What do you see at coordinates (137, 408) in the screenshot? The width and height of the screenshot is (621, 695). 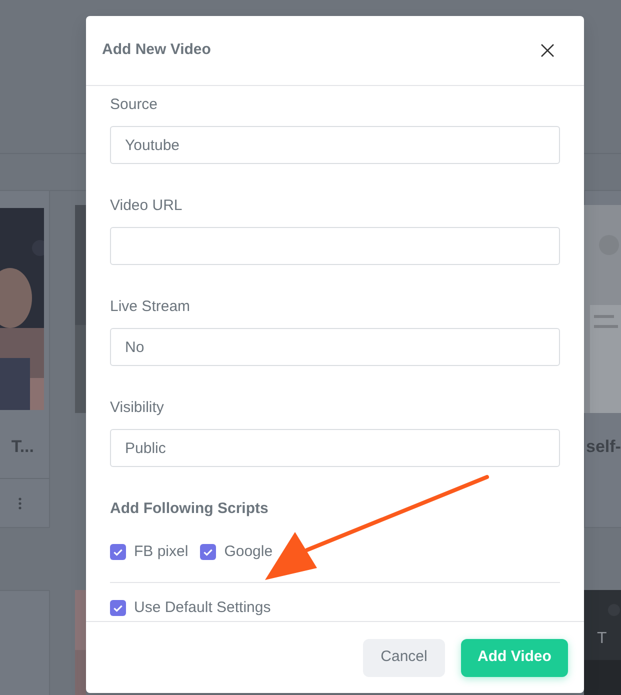 I see `field-label: Visibility` at bounding box center [137, 408].